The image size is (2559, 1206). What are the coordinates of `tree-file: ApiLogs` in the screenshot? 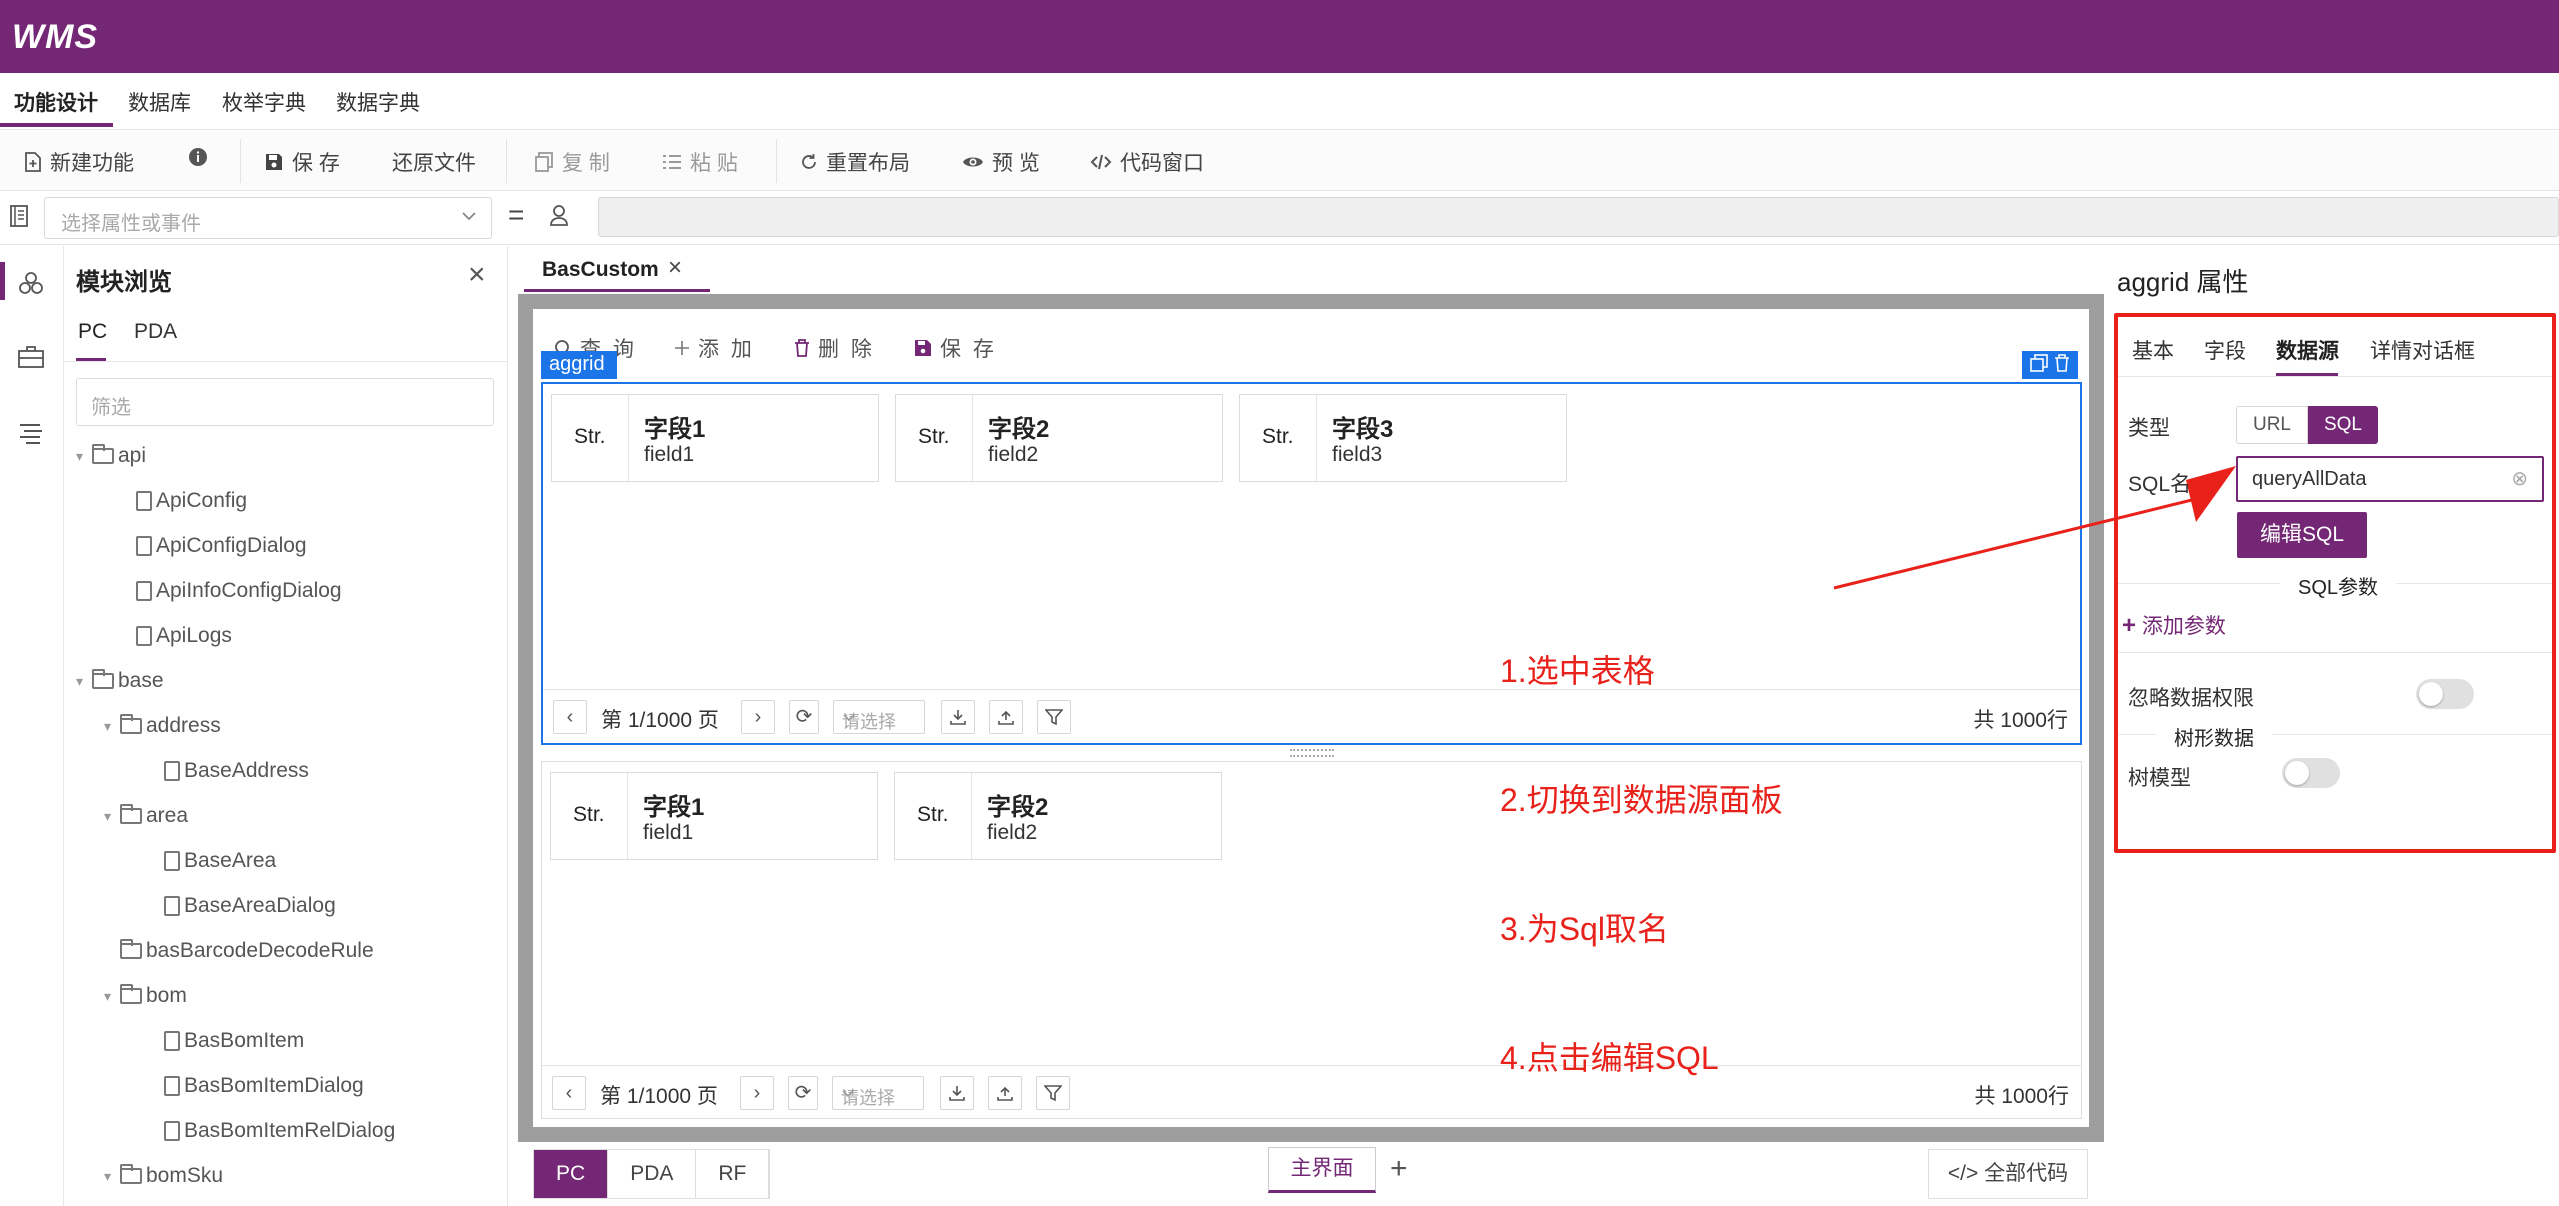 It's located at (168, 636).